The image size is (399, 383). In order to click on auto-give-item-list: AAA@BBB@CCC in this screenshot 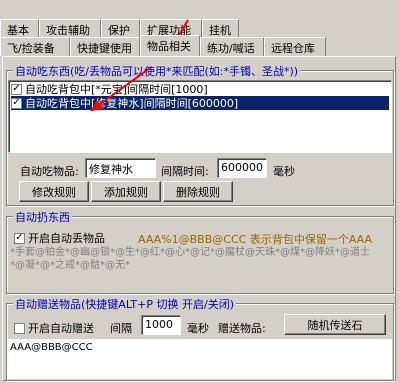, I will do `click(200, 359)`.